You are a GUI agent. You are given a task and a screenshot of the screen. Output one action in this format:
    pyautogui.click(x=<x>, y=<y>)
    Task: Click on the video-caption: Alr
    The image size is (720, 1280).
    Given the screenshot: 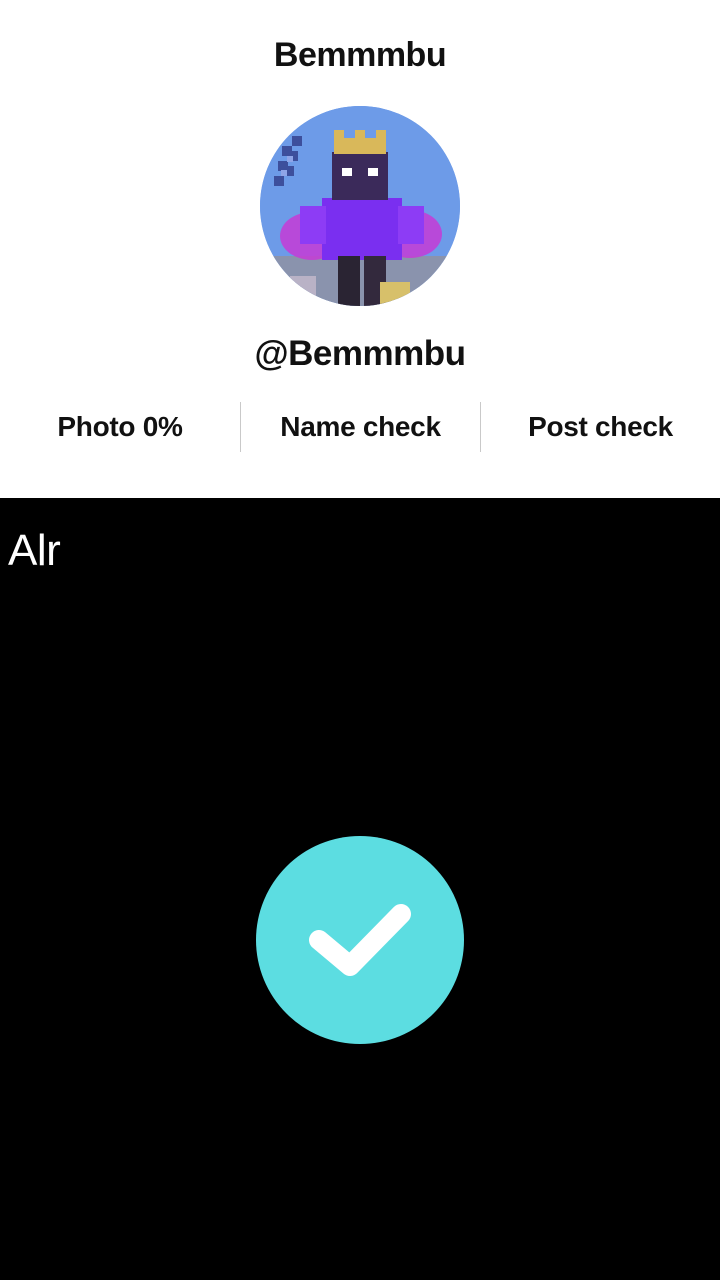 What is the action you would take?
    pyautogui.click(x=34, y=550)
    